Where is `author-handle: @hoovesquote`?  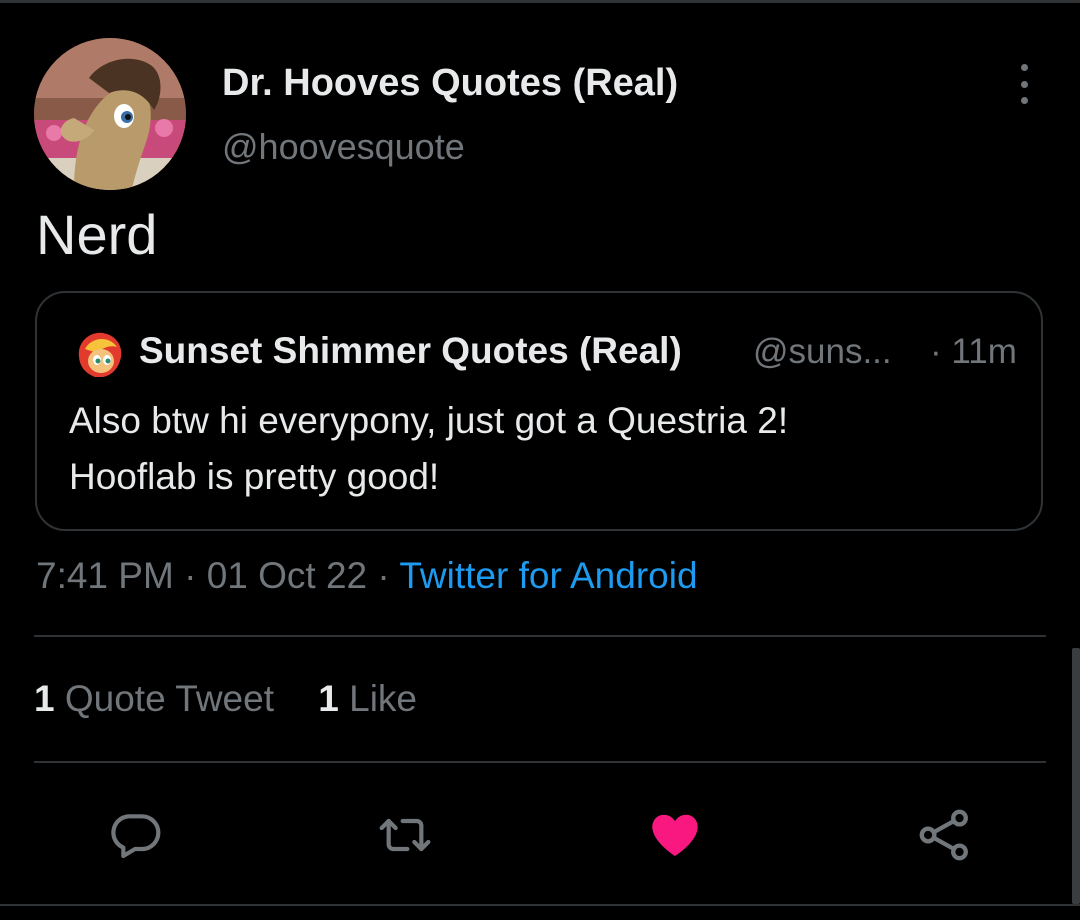
author-handle: @hoovesquote is located at coordinates (343, 147).